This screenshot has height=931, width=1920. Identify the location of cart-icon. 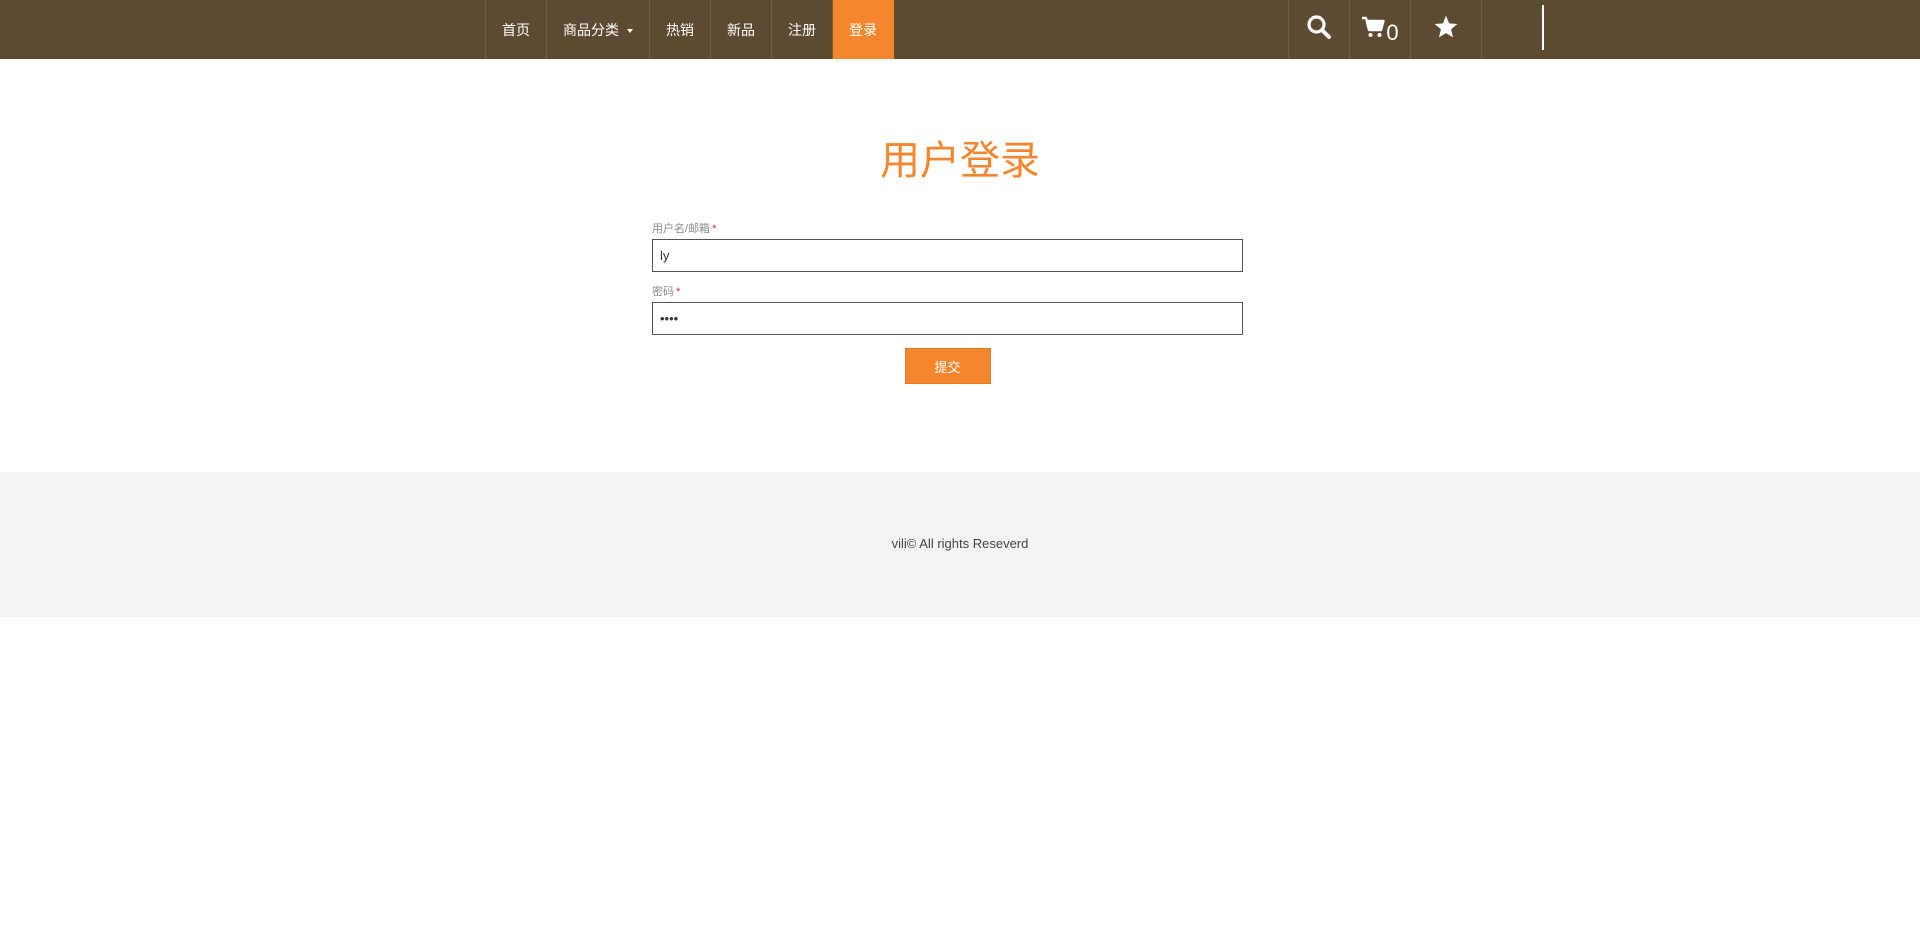
(1373, 29).